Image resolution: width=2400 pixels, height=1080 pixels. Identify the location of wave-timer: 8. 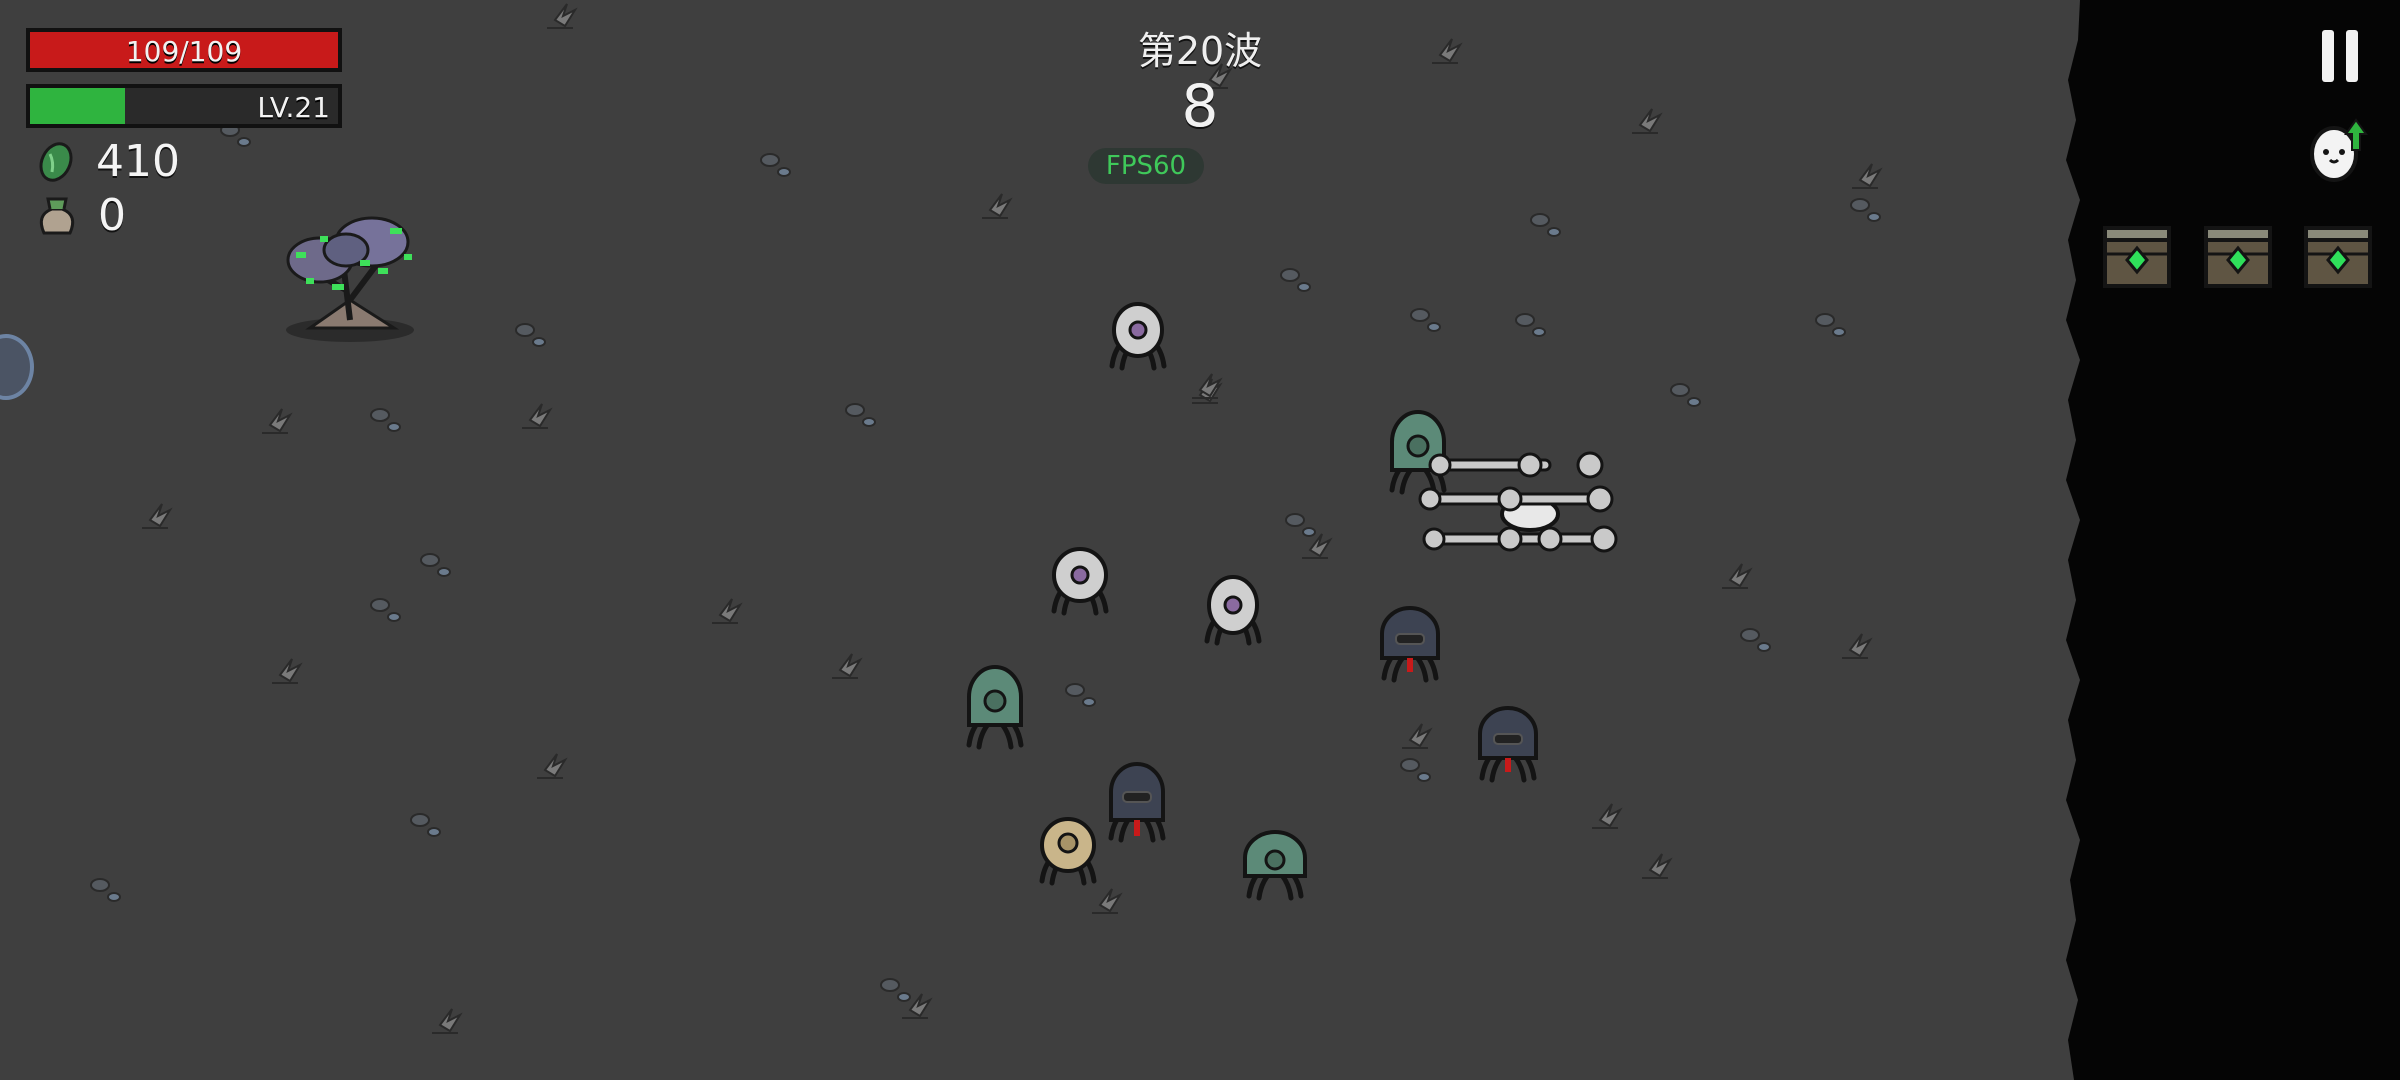
(1200, 106).